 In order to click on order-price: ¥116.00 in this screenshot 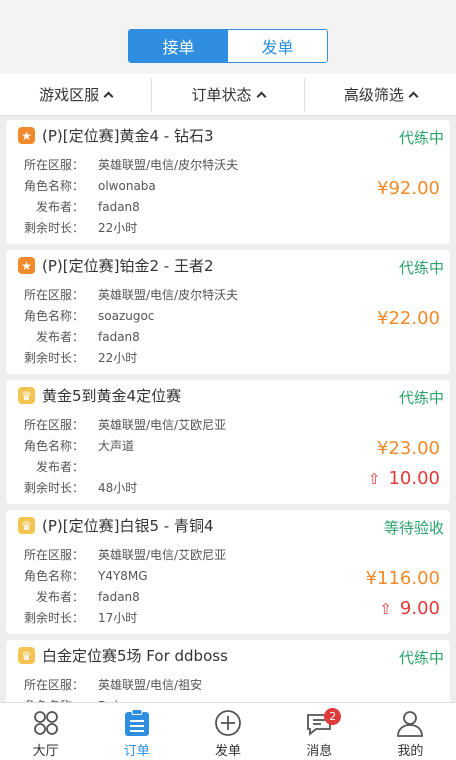, I will do `click(402, 578)`.